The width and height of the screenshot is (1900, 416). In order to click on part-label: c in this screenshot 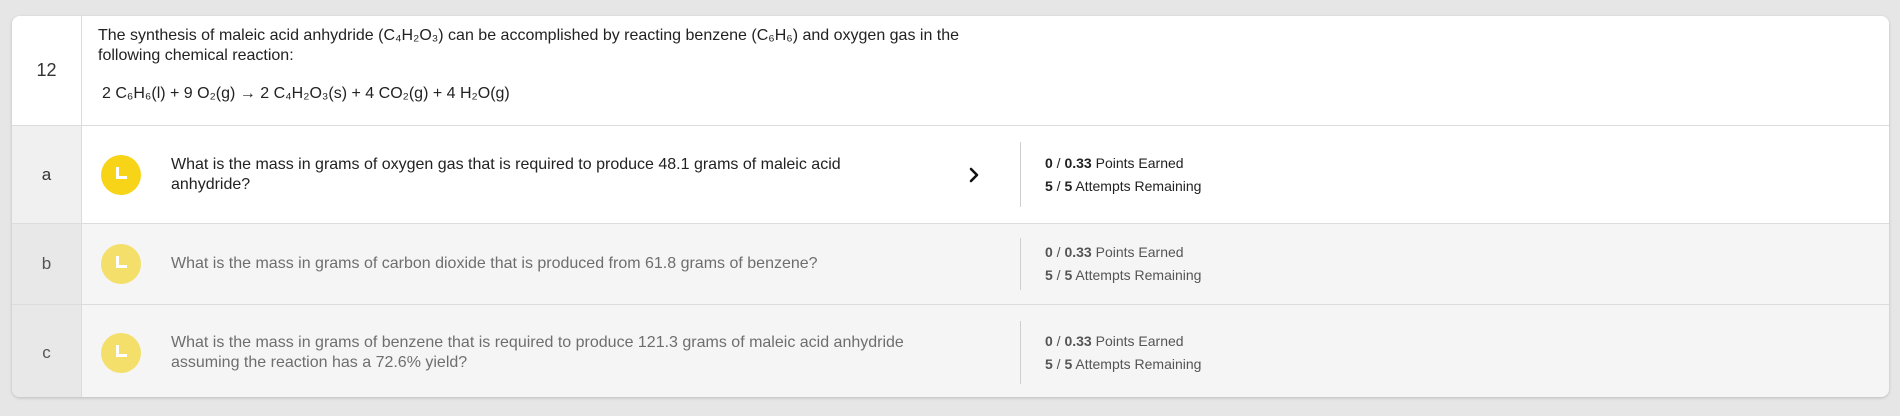, I will do `click(47, 351)`.